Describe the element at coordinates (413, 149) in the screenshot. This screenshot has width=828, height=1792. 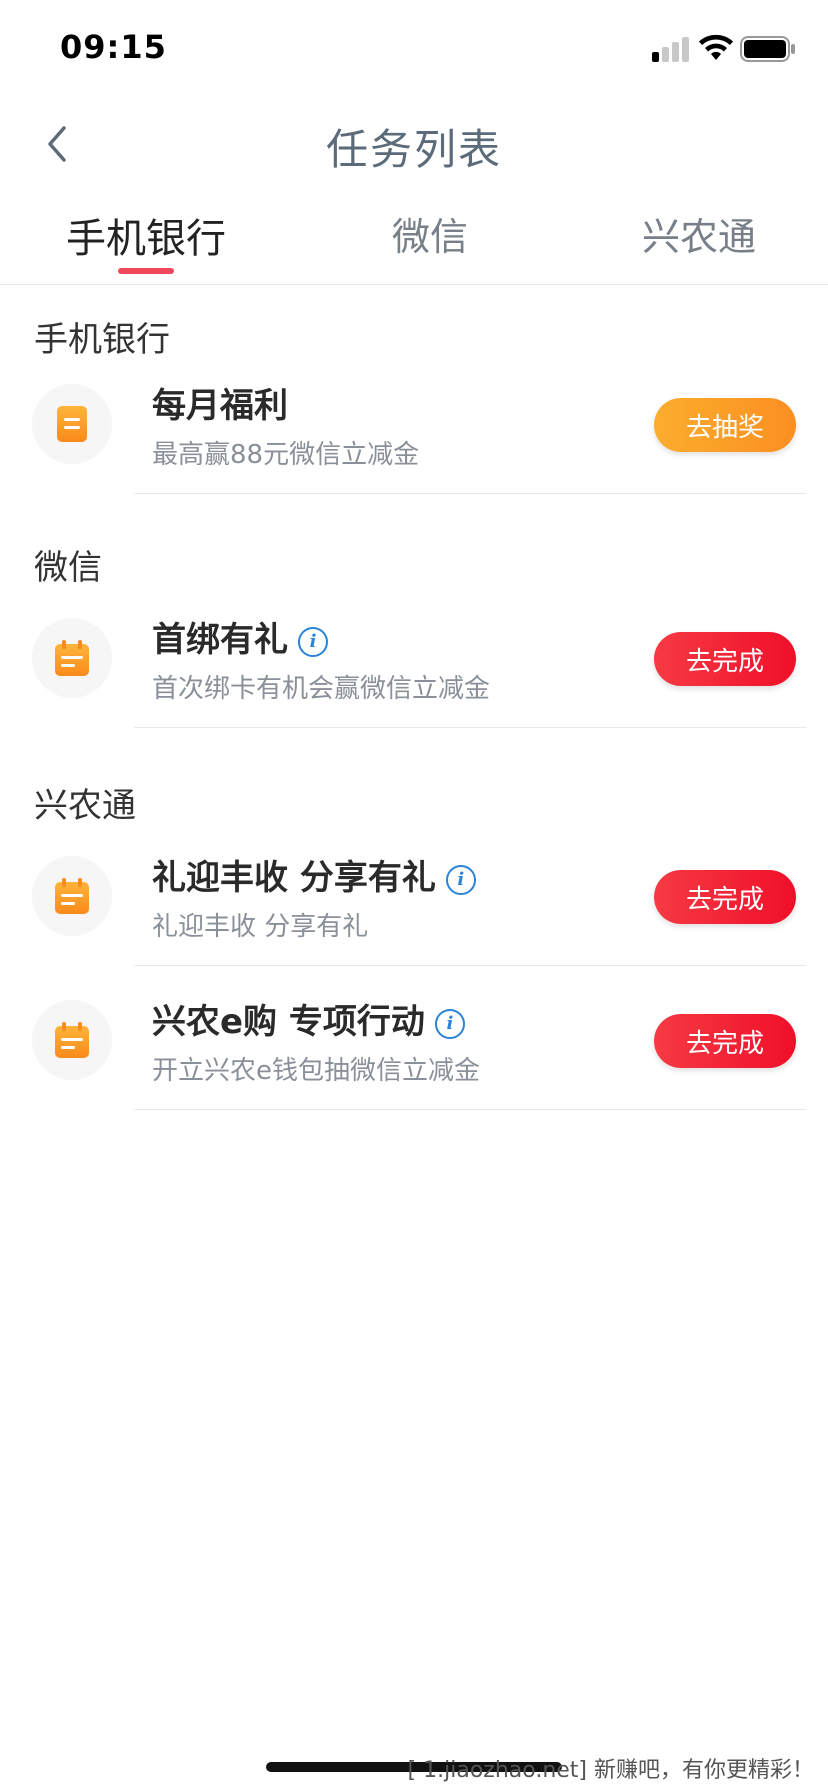
I see `page-title: 任务列表` at that location.